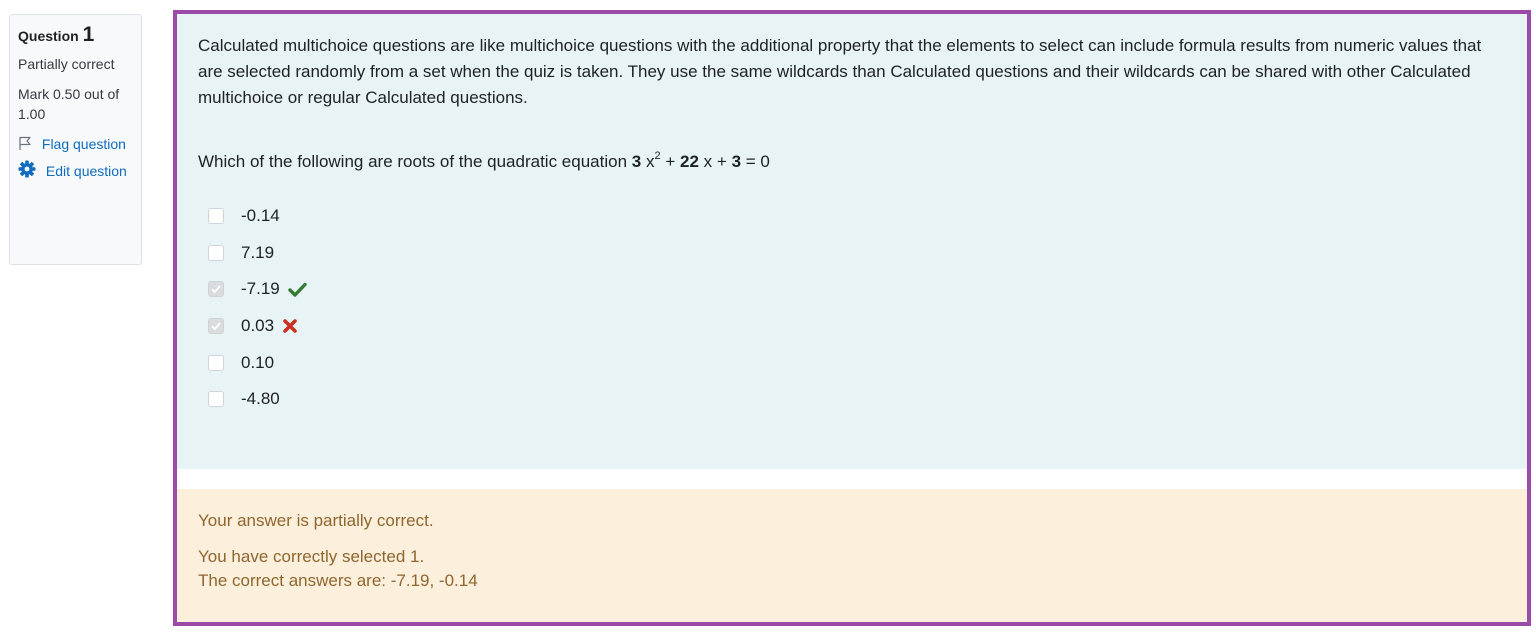 This screenshot has width=1536, height=636. What do you see at coordinates (338, 580) in the screenshot?
I see `right-answer-feedback: The correct answers are: -7.19, -0.14` at bounding box center [338, 580].